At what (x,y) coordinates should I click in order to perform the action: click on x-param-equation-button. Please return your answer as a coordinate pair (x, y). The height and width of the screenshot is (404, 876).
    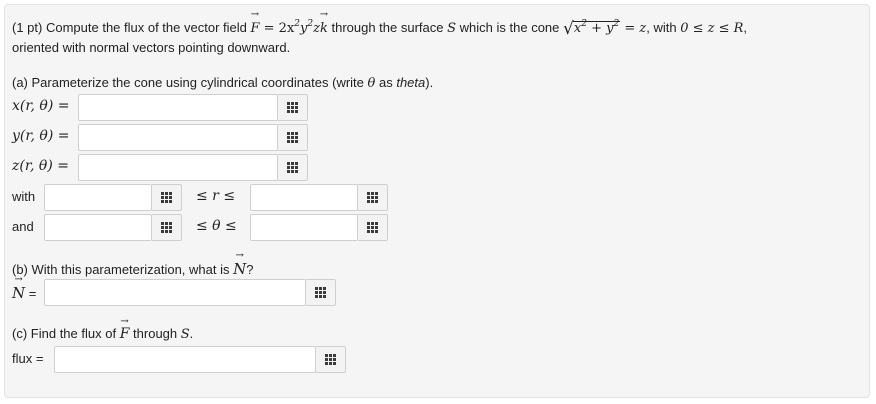
    Looking at the image, I should click on (293, 107).